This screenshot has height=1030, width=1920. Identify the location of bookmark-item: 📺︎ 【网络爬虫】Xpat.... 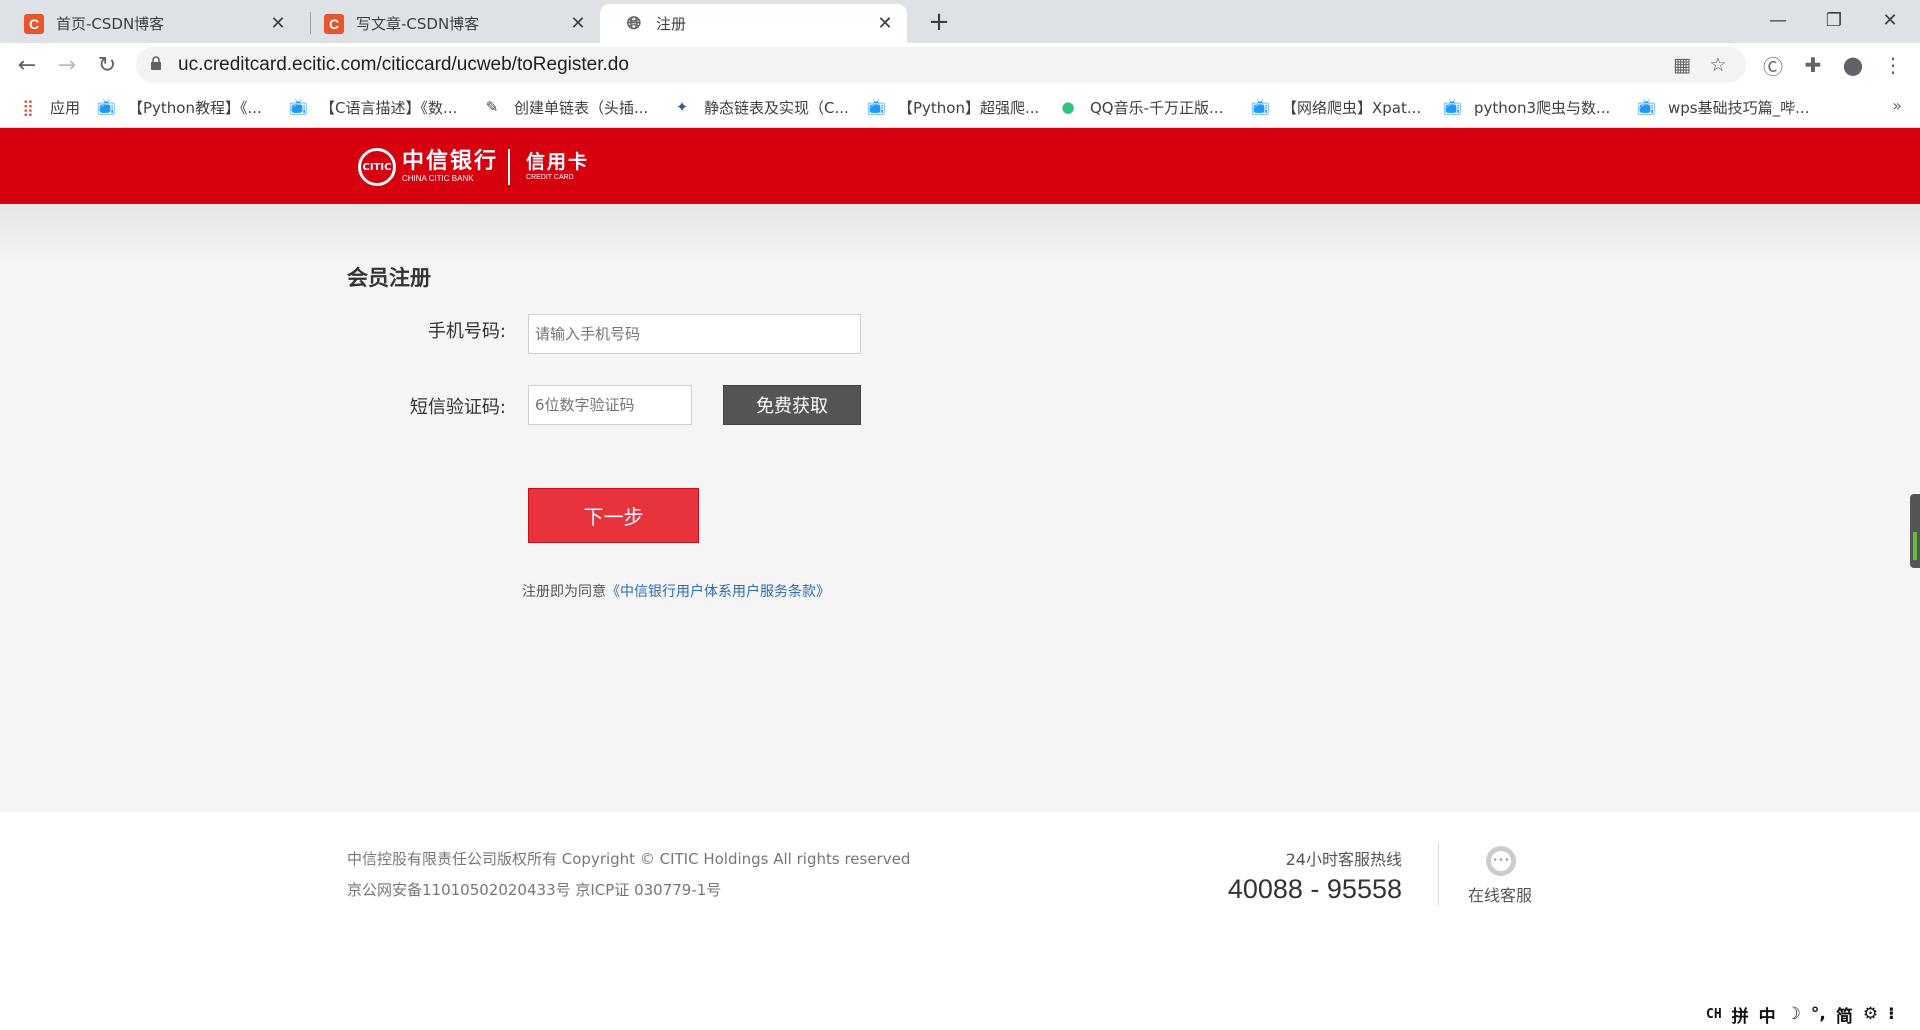
(1335, 107).